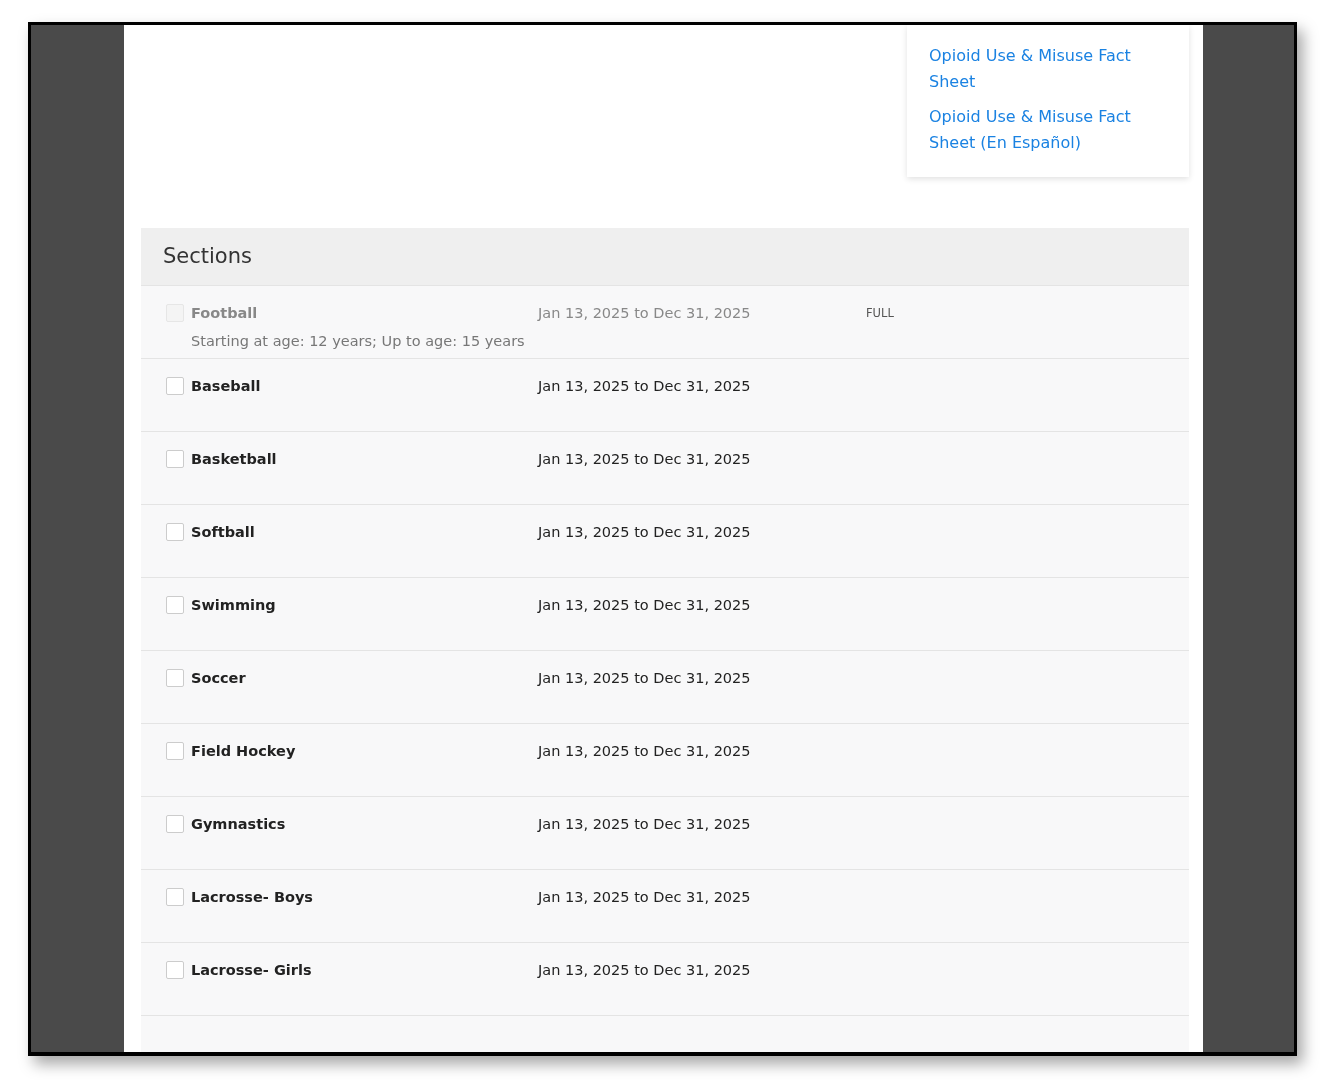 The image size is (1325, 1080). What do you see at coordinates (880, 313) in the screenshot?
I see `status-label: FULL` at bounding box center [880, 313].